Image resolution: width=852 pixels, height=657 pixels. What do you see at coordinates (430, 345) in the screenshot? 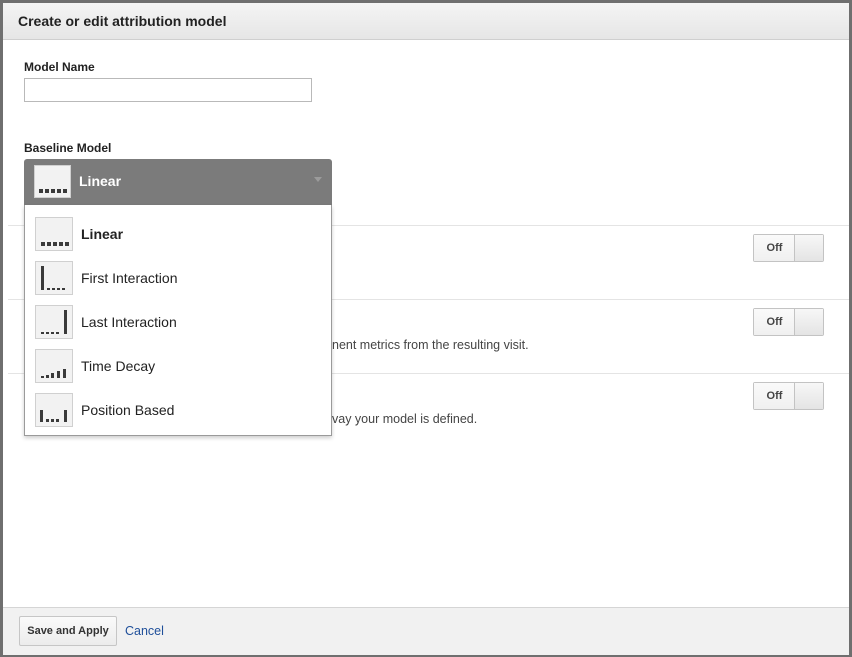
I see `setting-description-2: nent metrics from the resulting visit.` at bounding box center [430, 345].